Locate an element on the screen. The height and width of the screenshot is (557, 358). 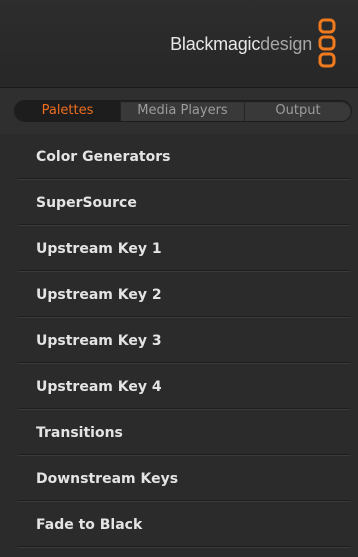
palette-item-supersource: SuperSource is located at coordinates (179, 203).